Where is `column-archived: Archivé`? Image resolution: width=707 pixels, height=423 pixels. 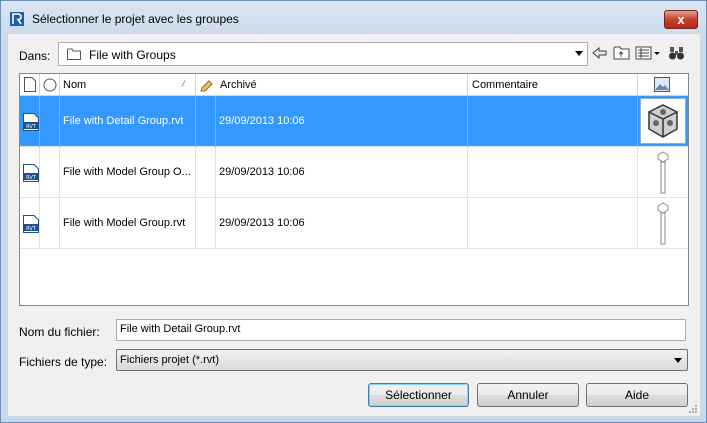
column-archived: Archivé is located at coordinates (332, 85).